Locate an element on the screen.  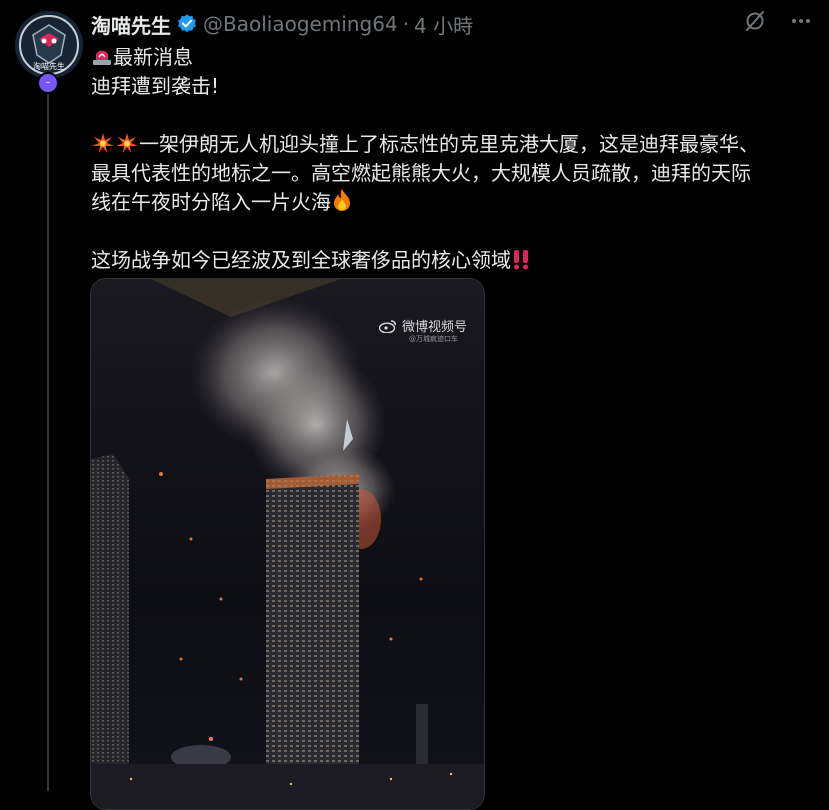
double-exclamation-emoji-icon is located at coordinates (521, 260).